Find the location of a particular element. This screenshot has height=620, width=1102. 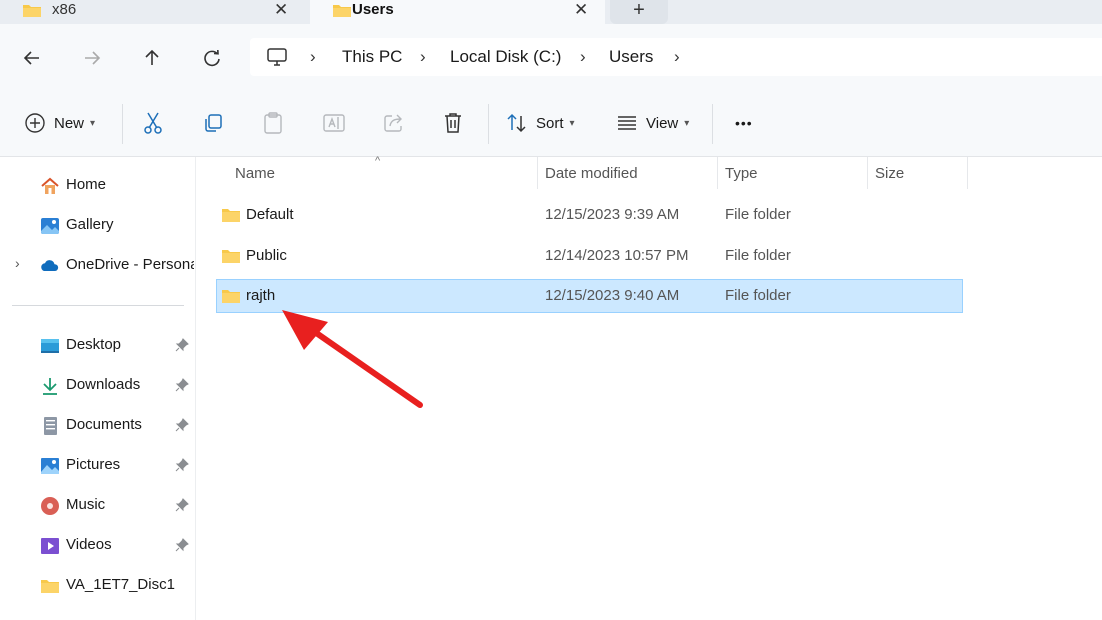

column-header-type: Type is located at coordinates (741, 173).